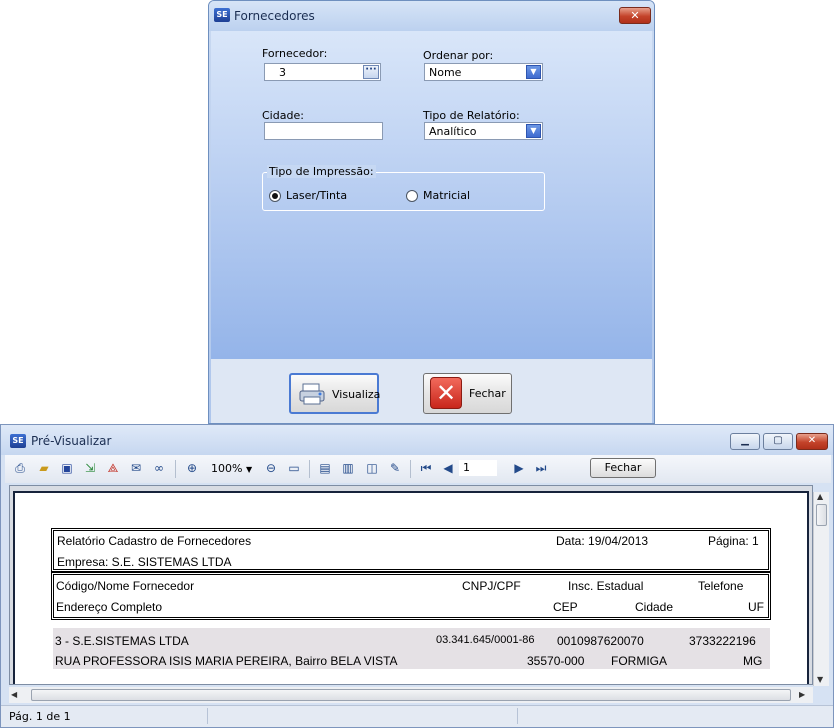  I want to click on row-telefone: 3733222196, so click(722, 641).